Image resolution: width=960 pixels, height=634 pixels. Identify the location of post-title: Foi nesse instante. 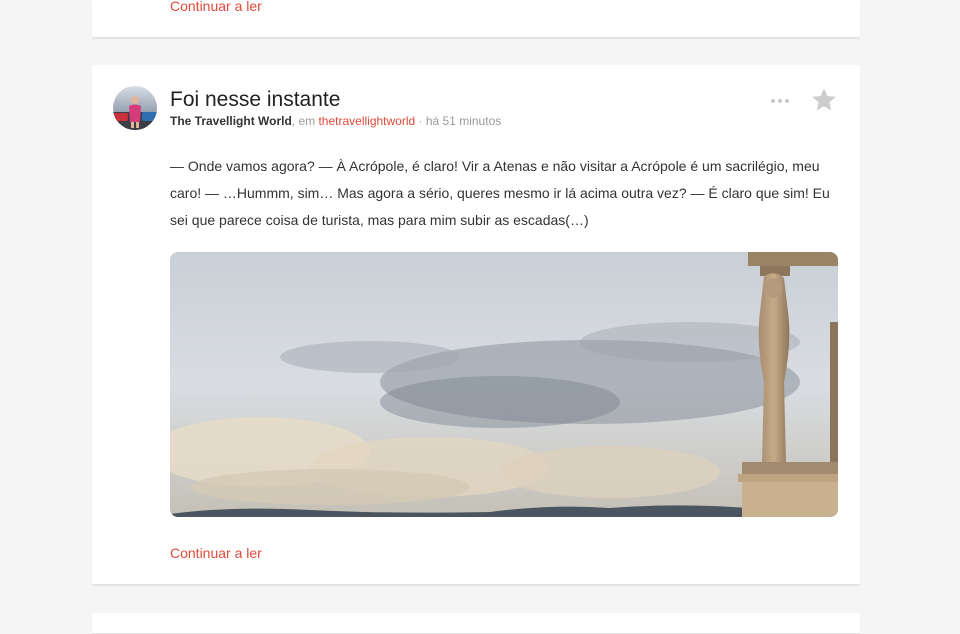
(255, 100).